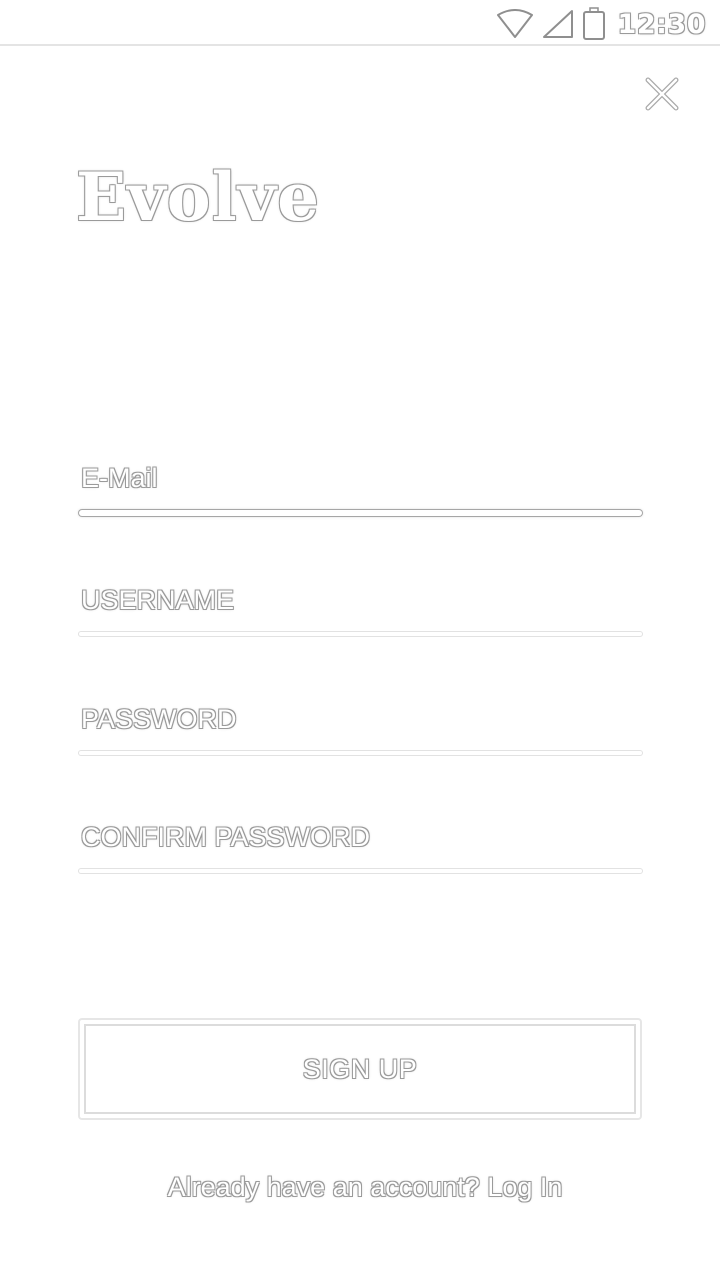 This screenshot has width=720, height=1280. What do you see at coordinates (515, 24) in the screenshot?
I see `wifi-icon` at bounding box center [515, 24].